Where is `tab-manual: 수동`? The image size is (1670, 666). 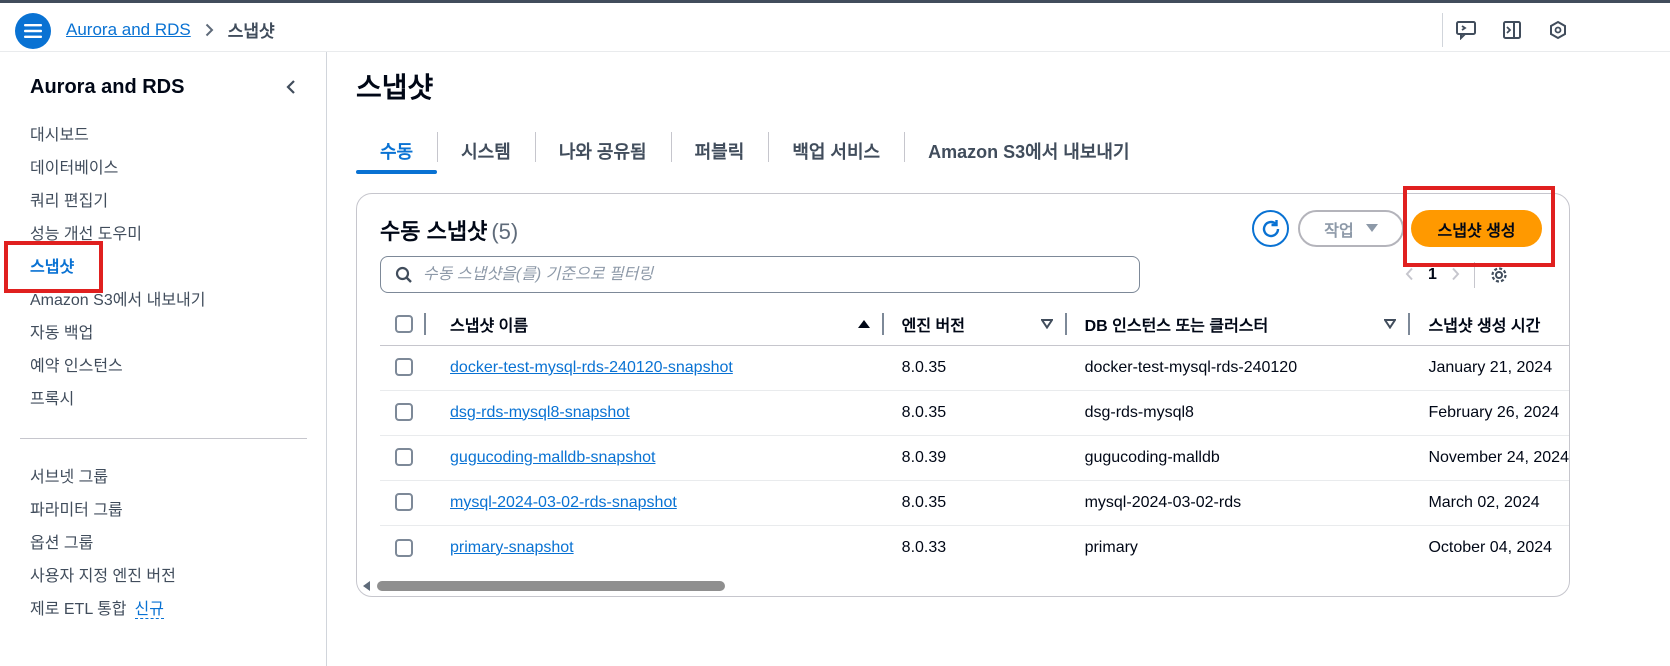
tab-manual: 수동 is located at coordinates (397, 151).